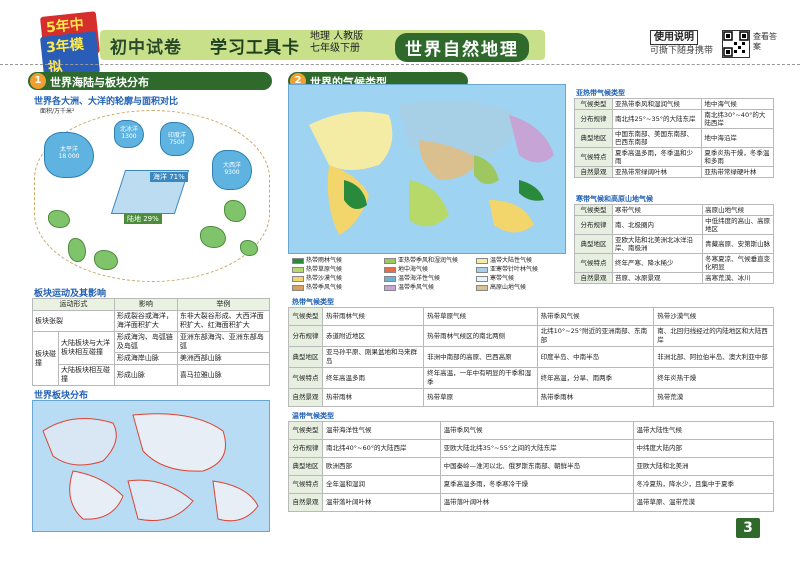 This screenshot has width=800, height=566. What do you see at coordinates (428, 260) in the screenshot?
I see `legend-label: 亚热带季风和湿润气候` at bounding box center [428, 260].